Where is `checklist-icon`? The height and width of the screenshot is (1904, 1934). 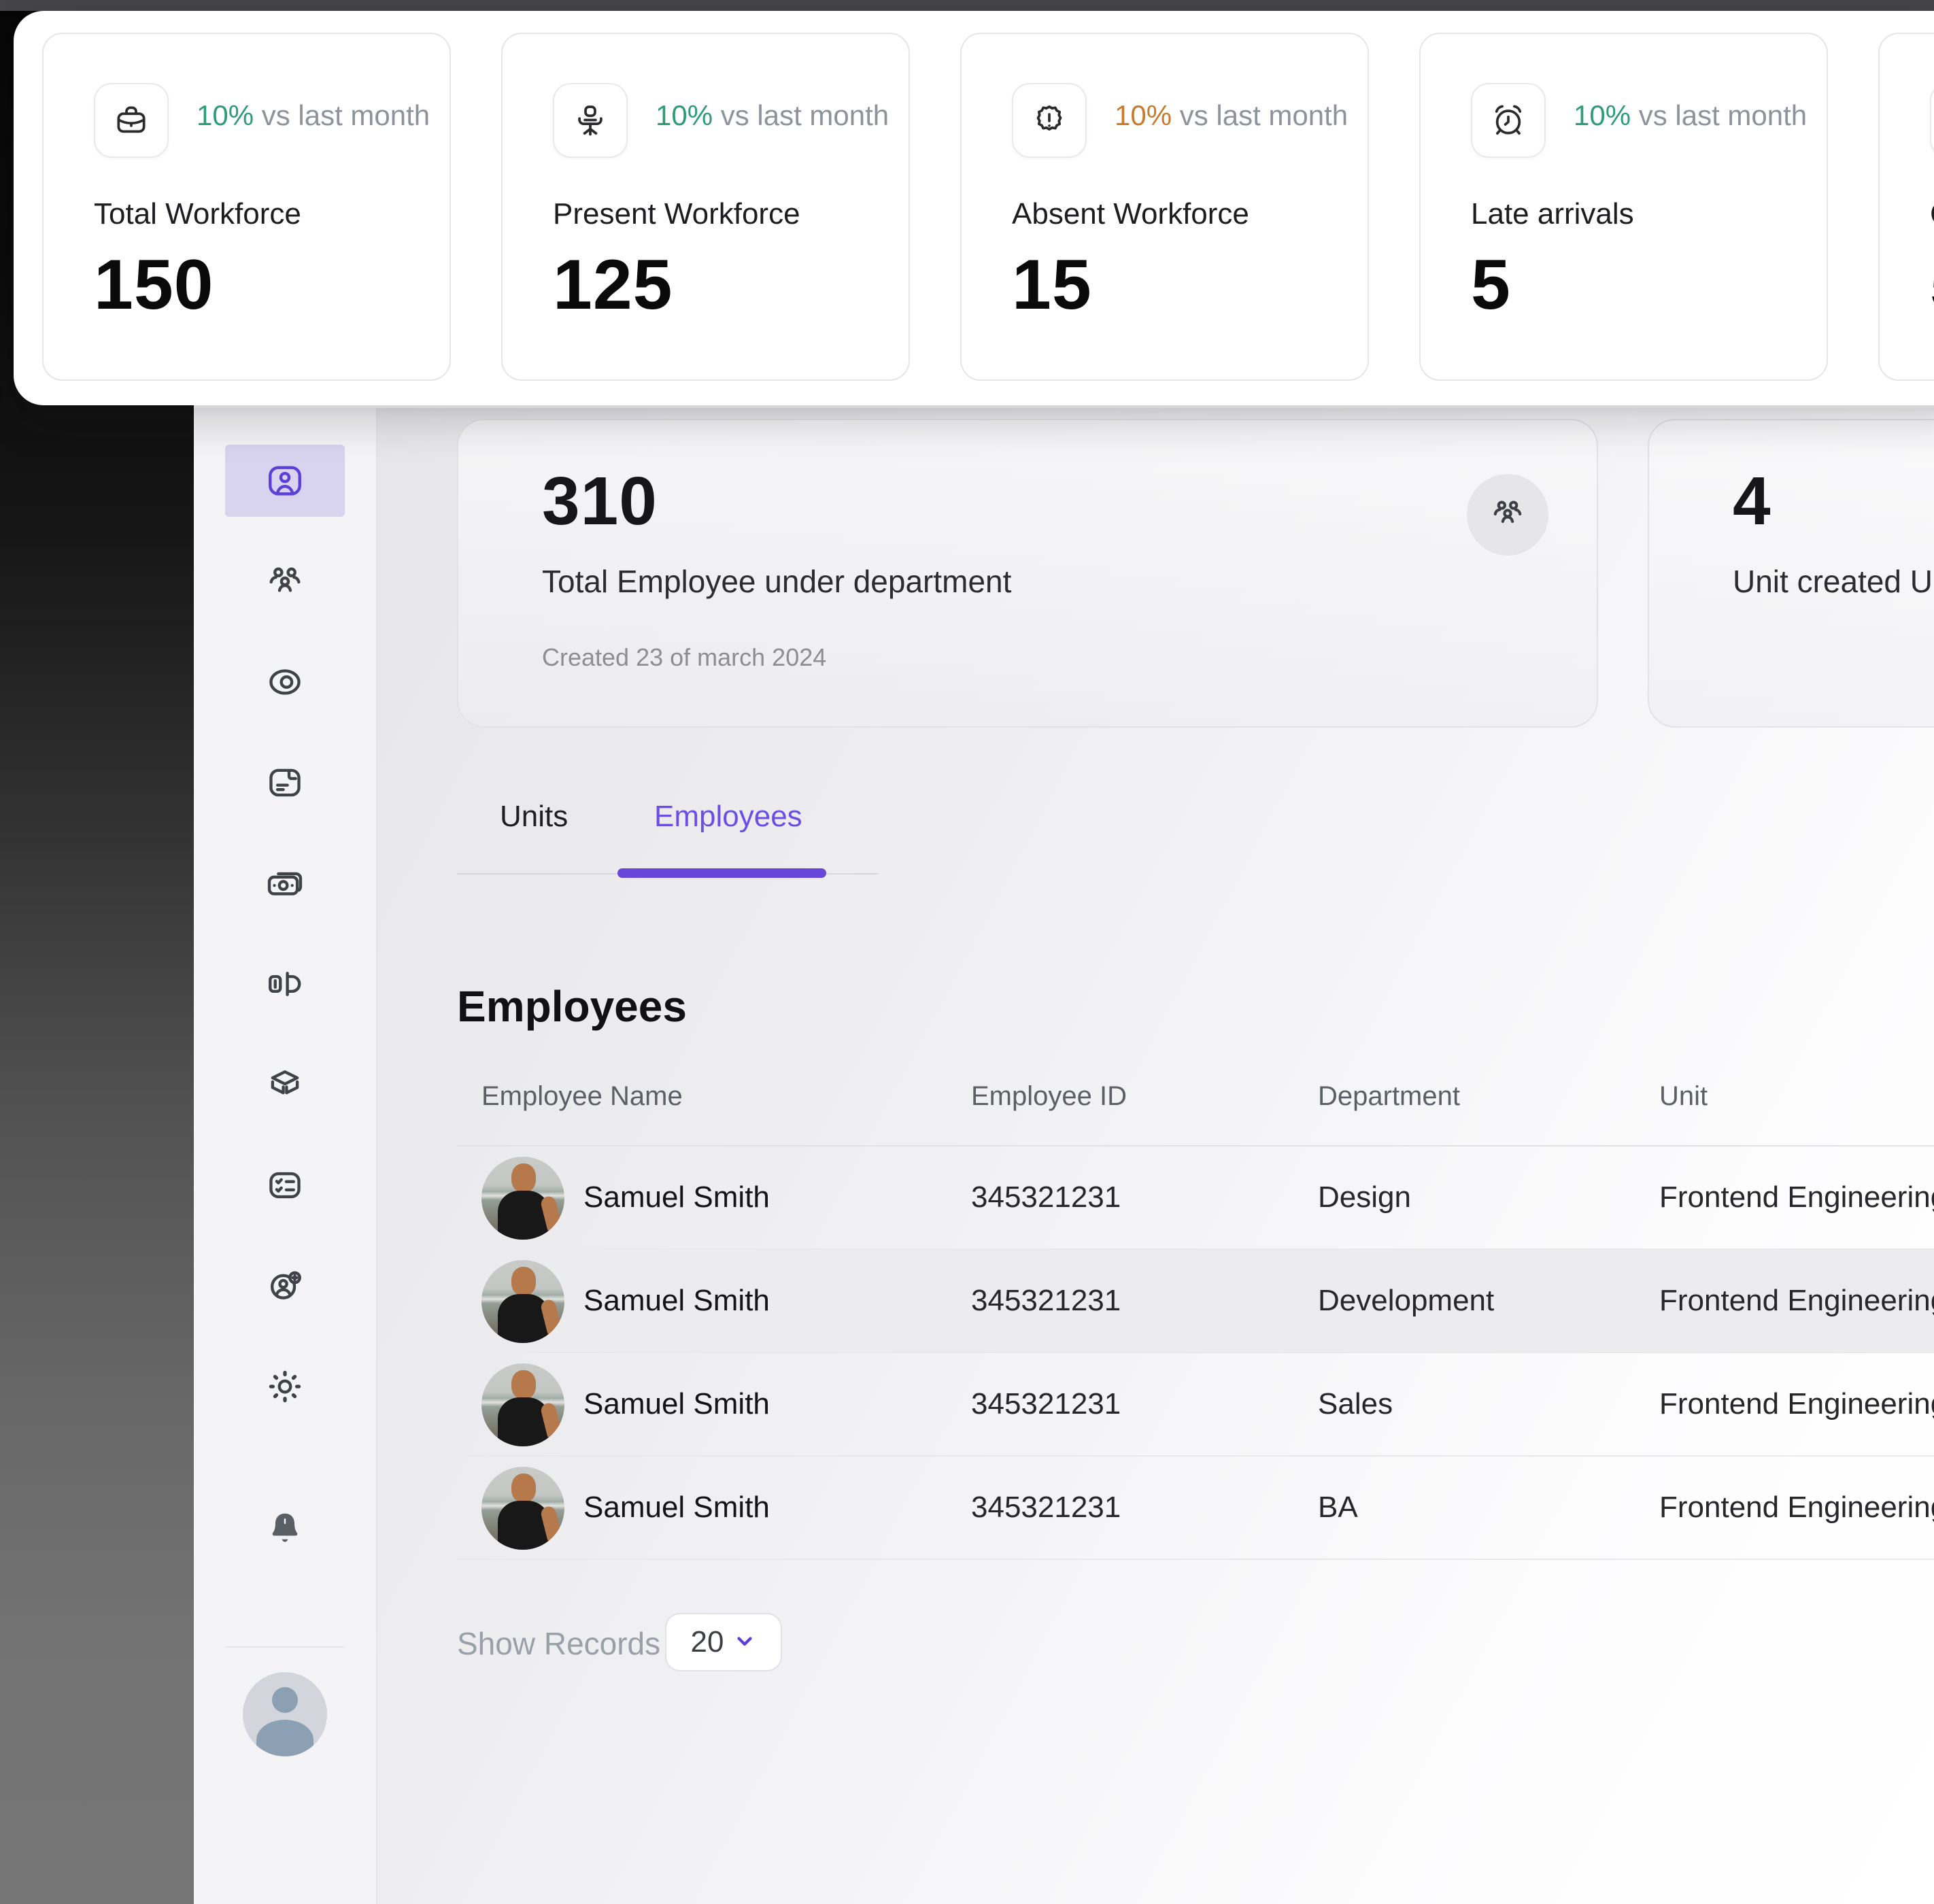 checklist-icon is located at coordinates (285, 1186).